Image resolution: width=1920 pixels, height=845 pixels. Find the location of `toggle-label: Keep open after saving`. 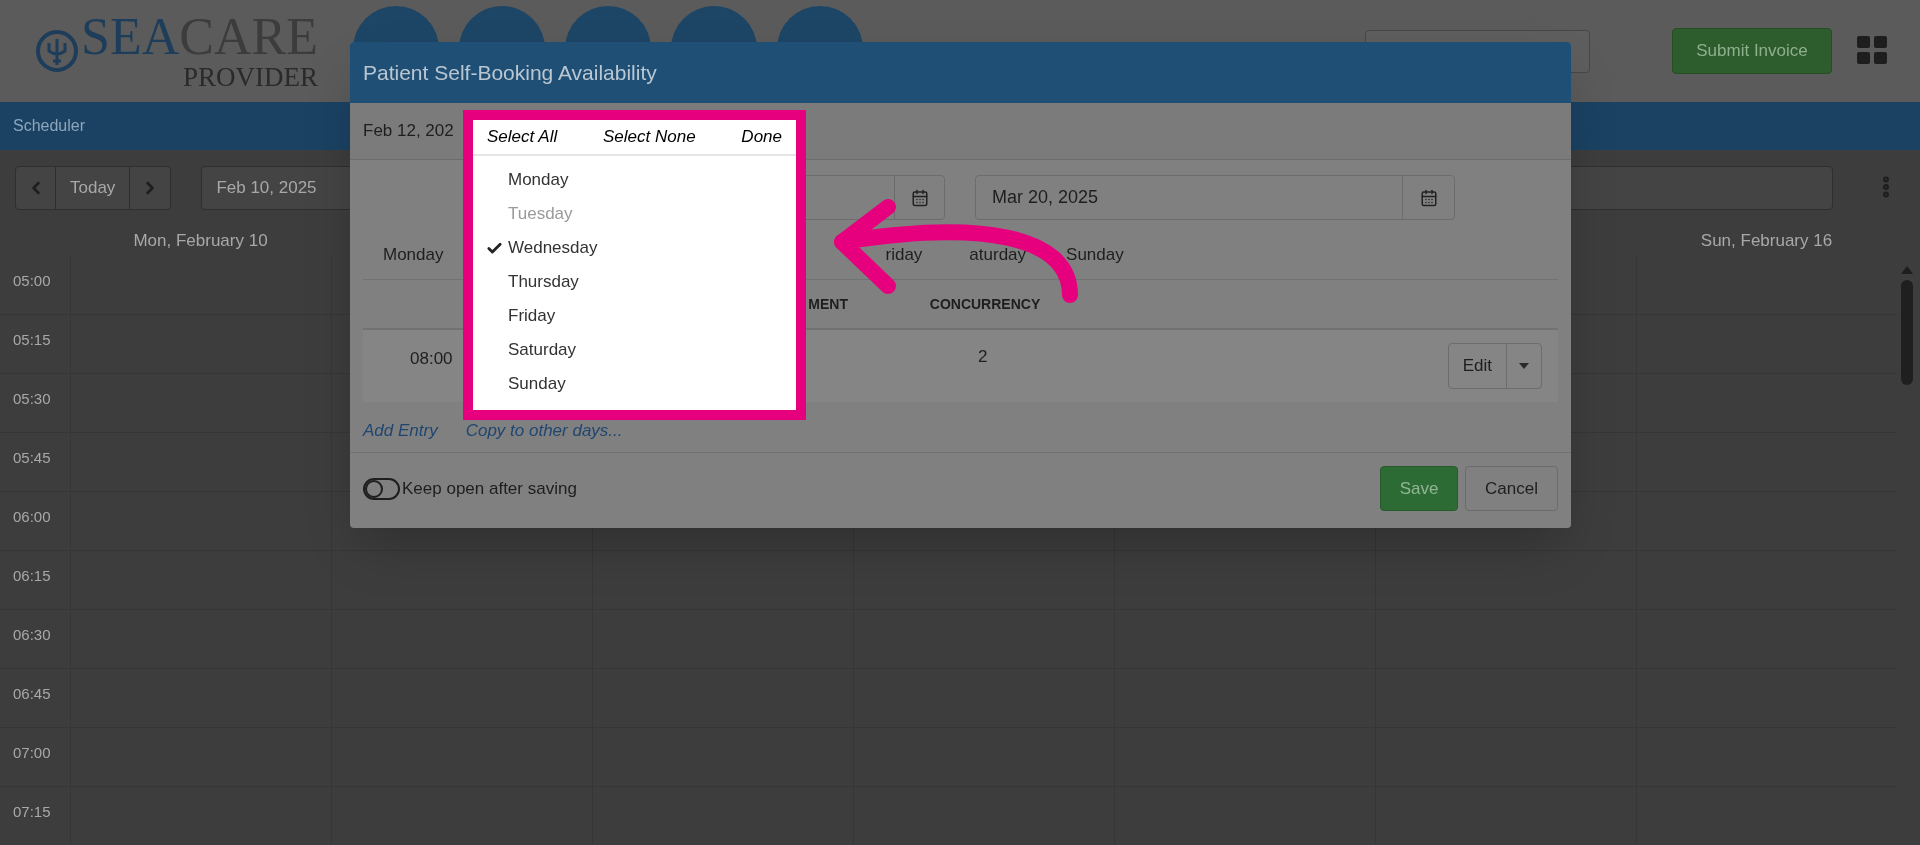

toggle-label: Keep open after saving is located at coordinates (489, 488).